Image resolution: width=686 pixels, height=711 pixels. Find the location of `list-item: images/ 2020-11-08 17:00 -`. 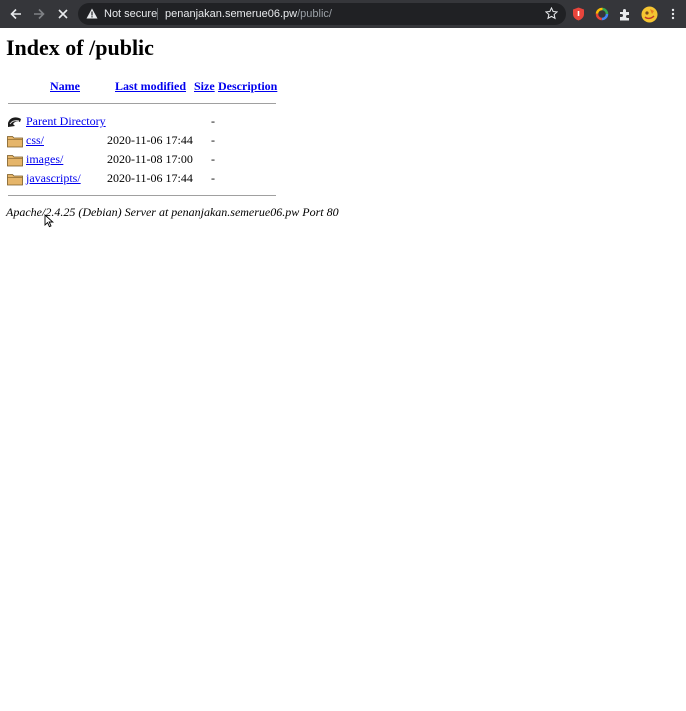

list-item: images/ 2020-11-08 17:00 - is located at coordinates (200, 160).